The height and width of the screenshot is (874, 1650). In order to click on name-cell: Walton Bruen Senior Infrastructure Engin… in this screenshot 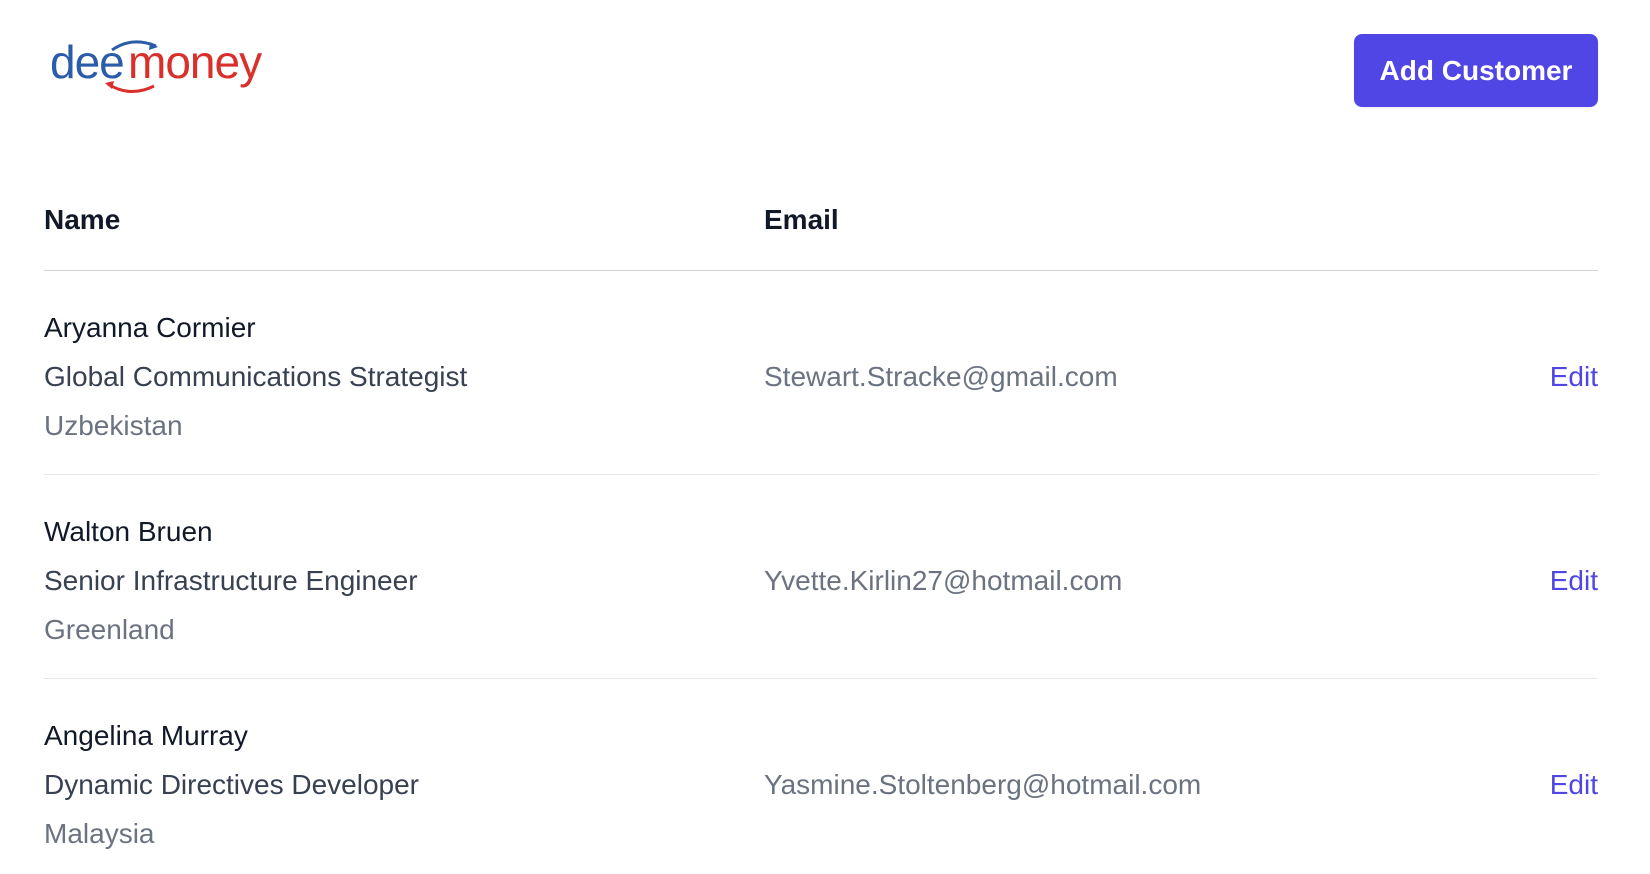, I will do `click(231, 580)`.